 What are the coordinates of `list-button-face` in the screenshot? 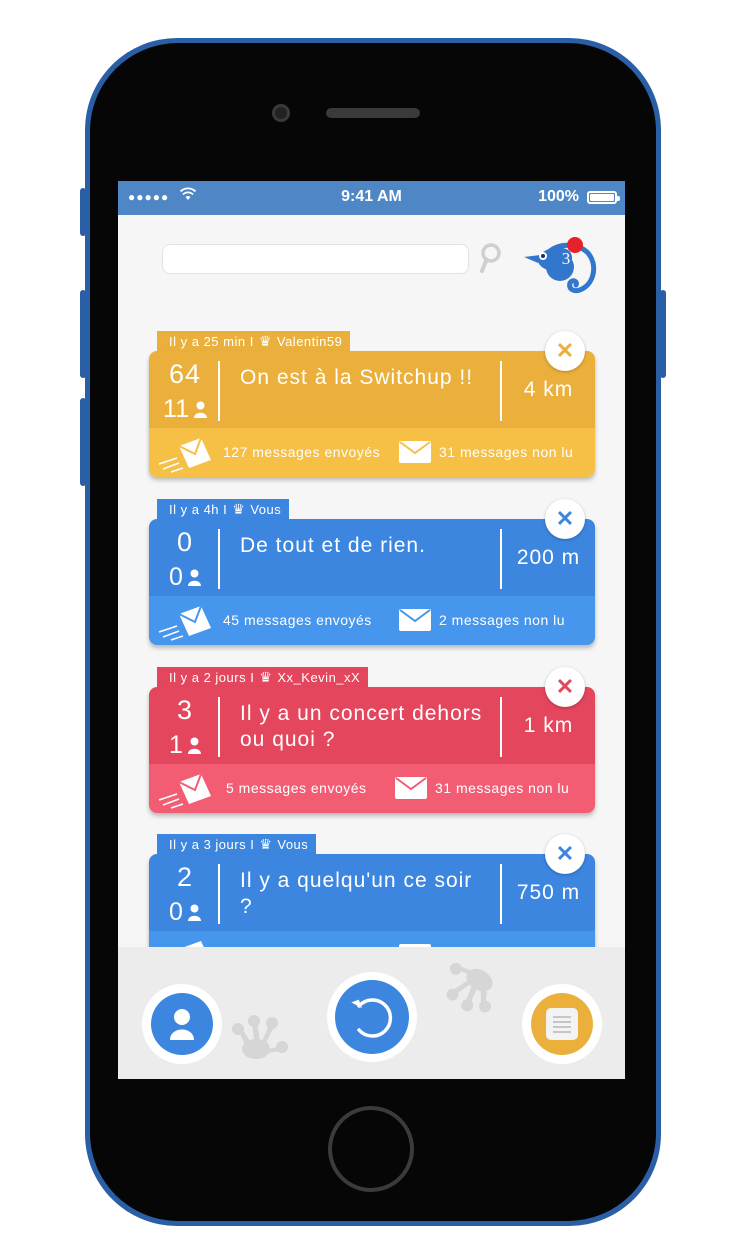 It's located at (562, 1024).